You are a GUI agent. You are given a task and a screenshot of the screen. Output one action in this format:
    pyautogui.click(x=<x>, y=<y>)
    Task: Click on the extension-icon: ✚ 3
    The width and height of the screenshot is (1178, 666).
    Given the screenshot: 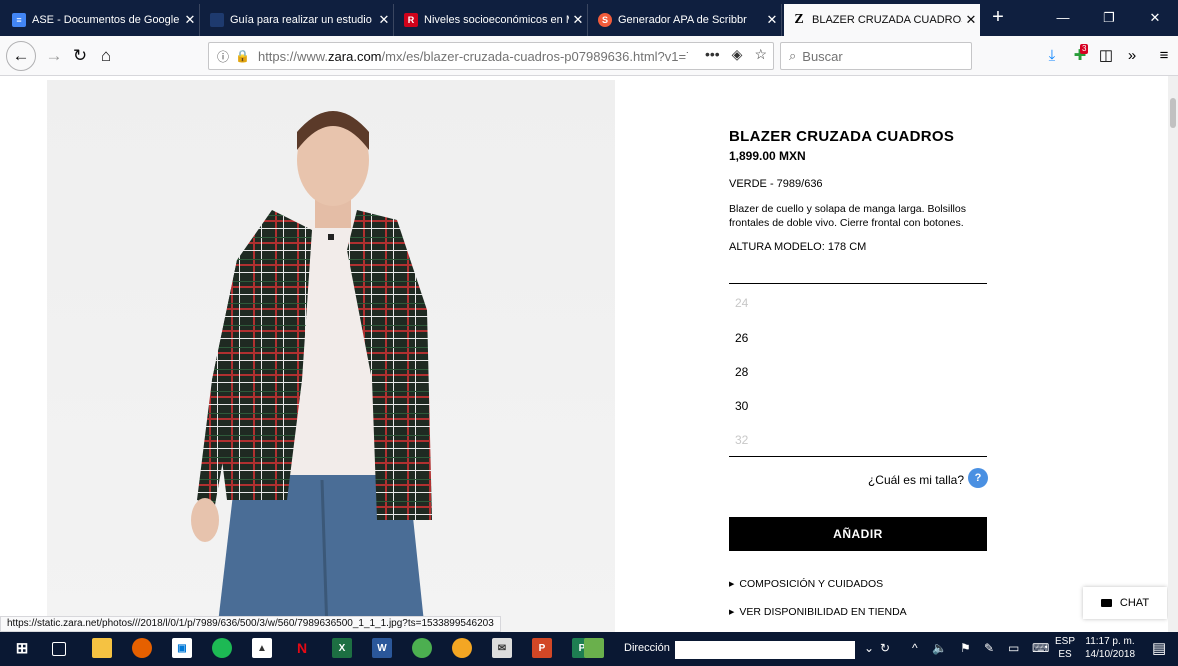 What is the action you would take?
    pyautogui.click(x=1080, y=56)
    